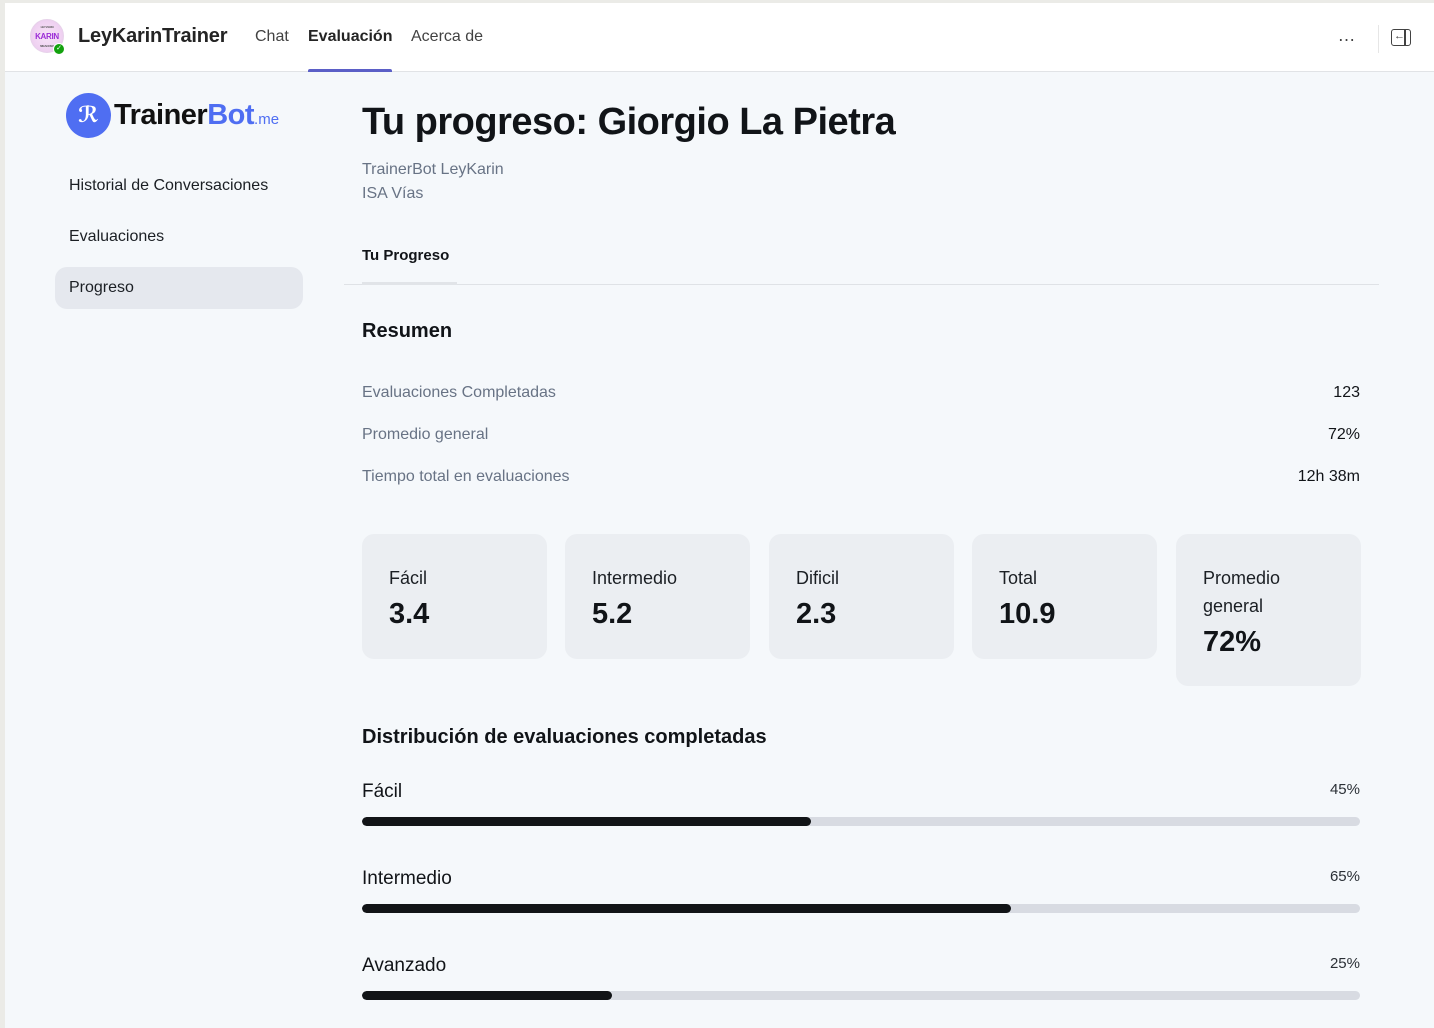  I want to click on tab-acerca-de: Acerca de, so click(447, 50).